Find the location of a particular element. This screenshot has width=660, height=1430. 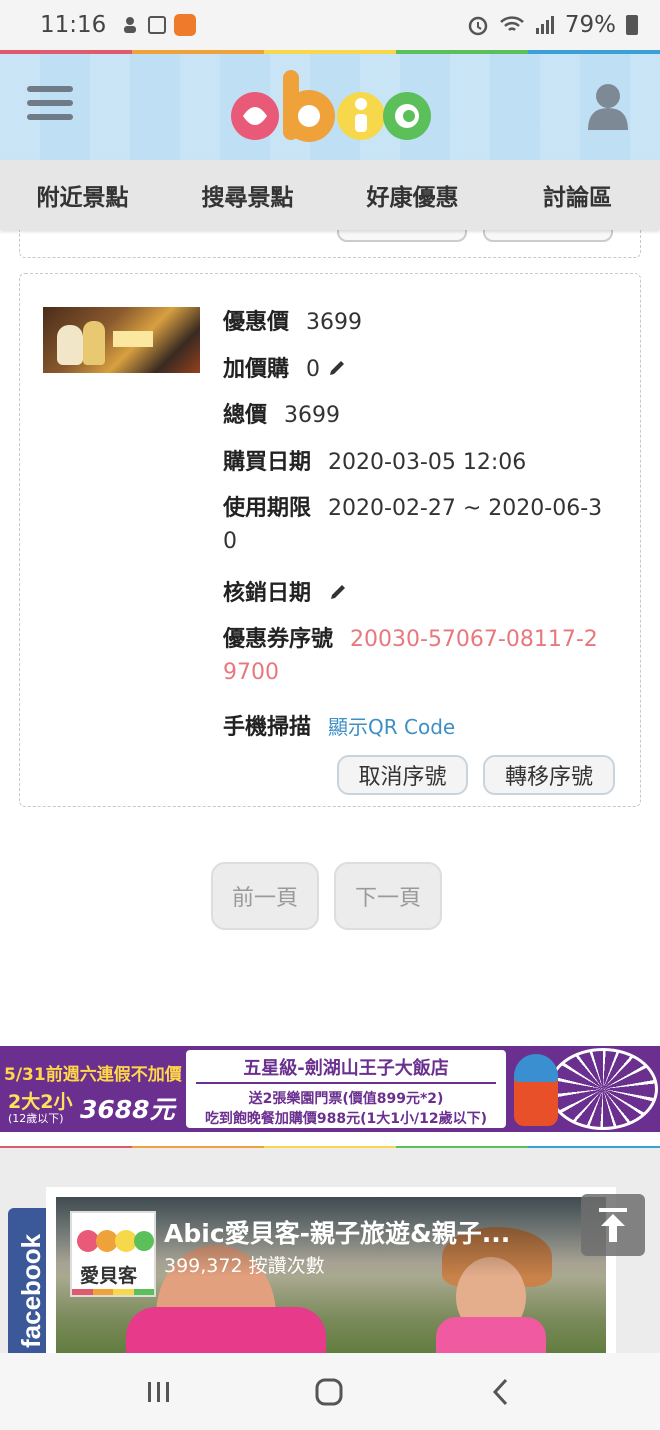

total-value: 3699 is located at coordinates (312, 415).